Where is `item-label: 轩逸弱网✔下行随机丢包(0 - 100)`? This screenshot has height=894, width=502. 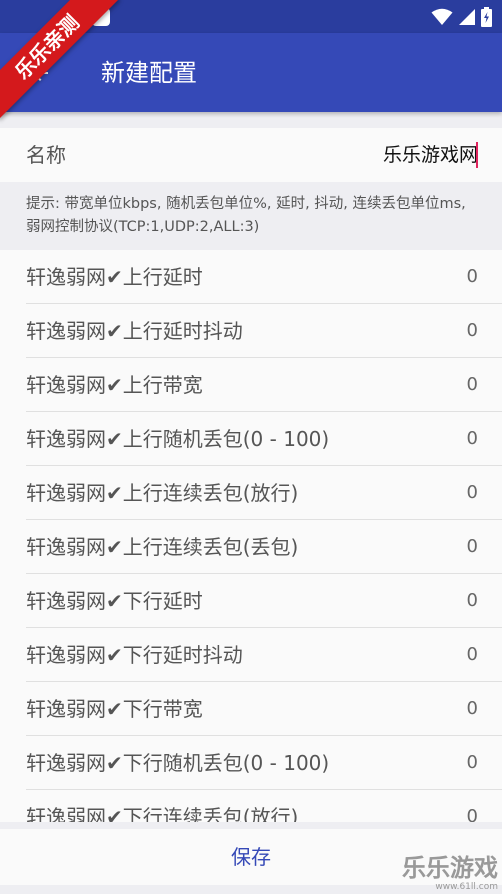 item-label: 轩逸弱网✔下行随机丢包(0 - 100) is located at coordinates (178, 763).